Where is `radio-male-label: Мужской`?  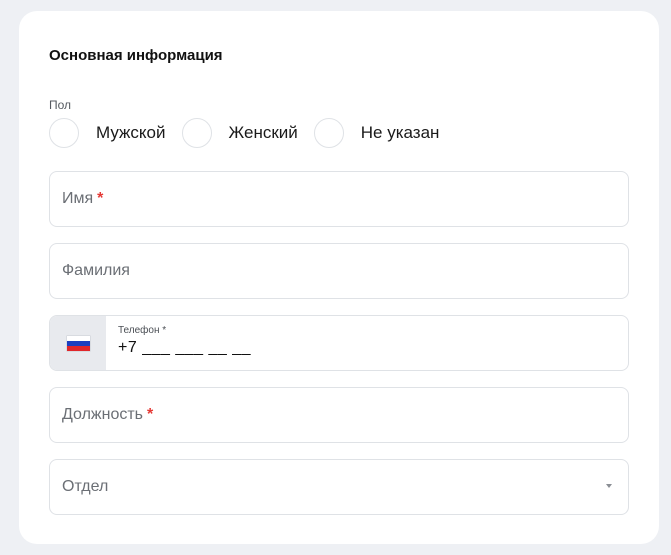
radio-male-label: Мужской is located at coordinates (131, 132).